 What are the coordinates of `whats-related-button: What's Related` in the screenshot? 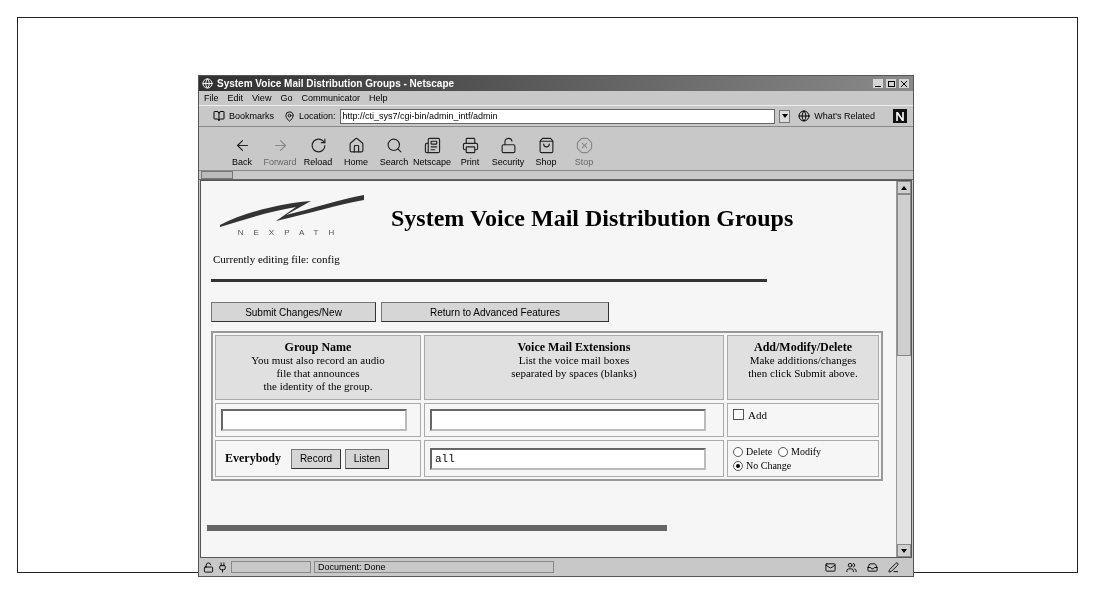 It's located at (844, 116).